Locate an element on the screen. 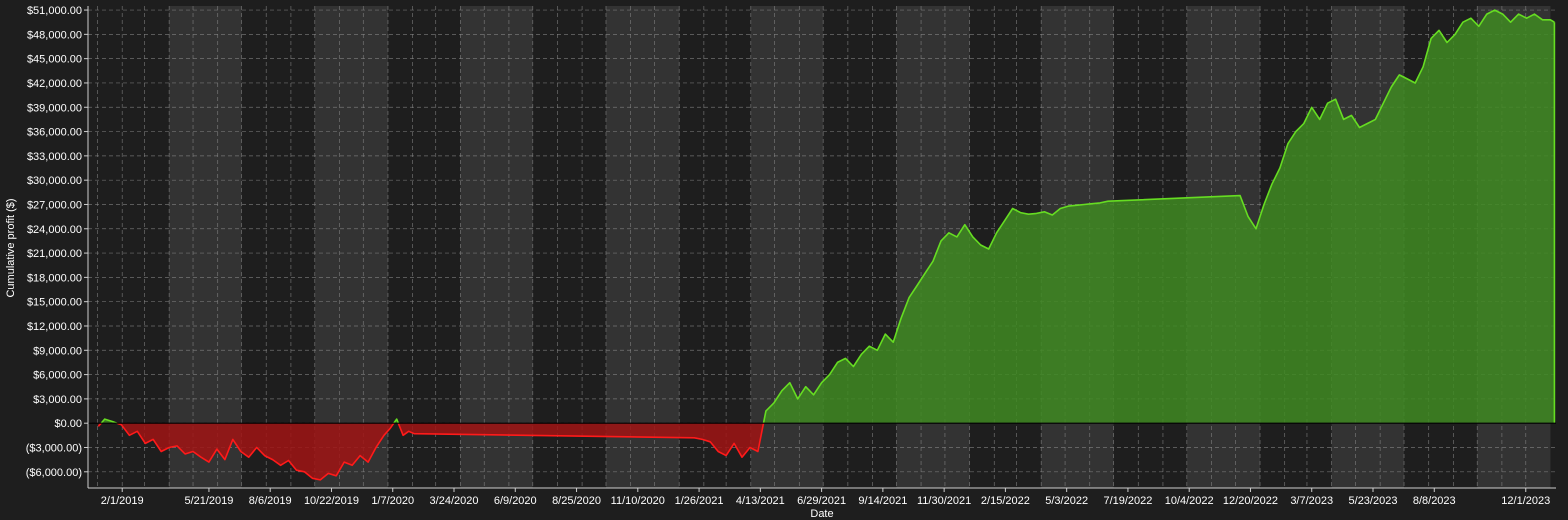 This screenshot has width=1568, height=520. y-tick-label: $6,000.00 is located at coordinates (57, 376).